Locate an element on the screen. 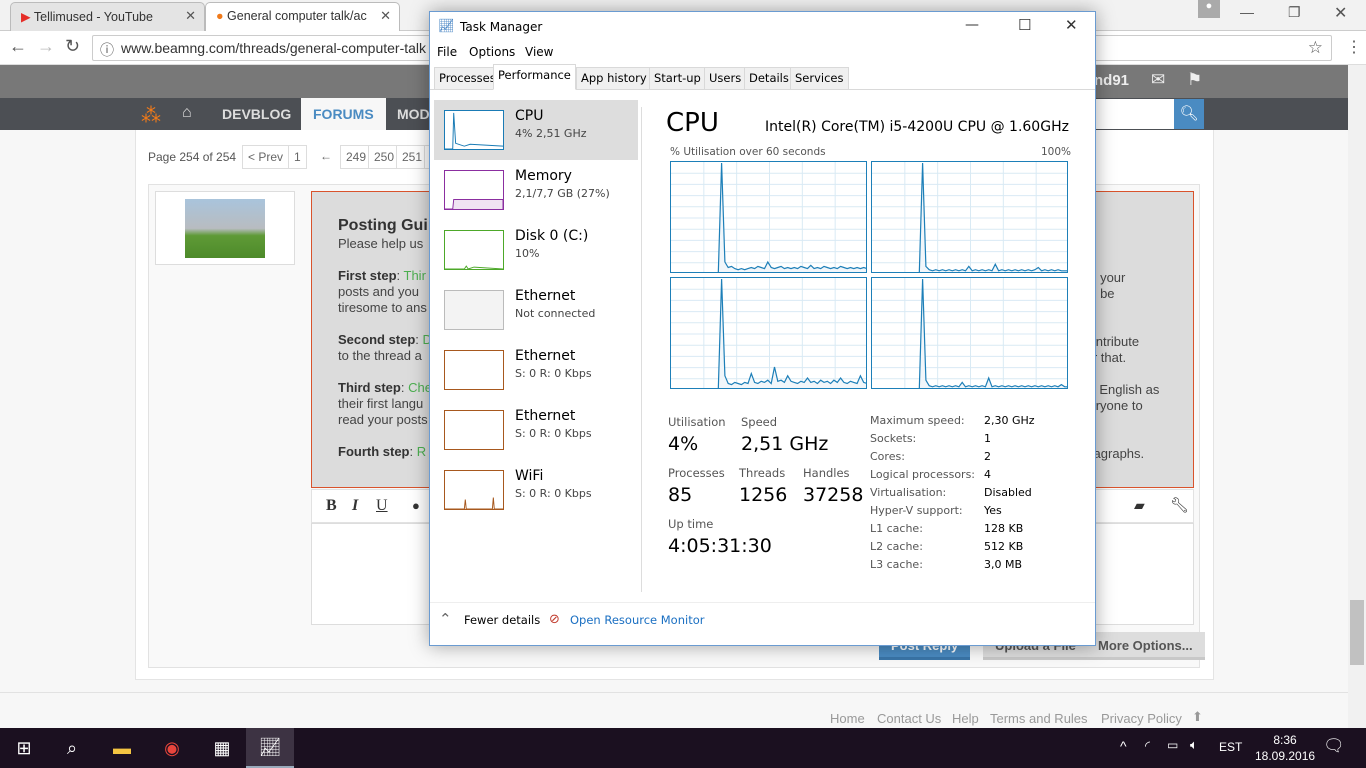 This screenshot has height=768, width=1366. fewer-details-button: Fewer details is located at coordinates (502, 620).